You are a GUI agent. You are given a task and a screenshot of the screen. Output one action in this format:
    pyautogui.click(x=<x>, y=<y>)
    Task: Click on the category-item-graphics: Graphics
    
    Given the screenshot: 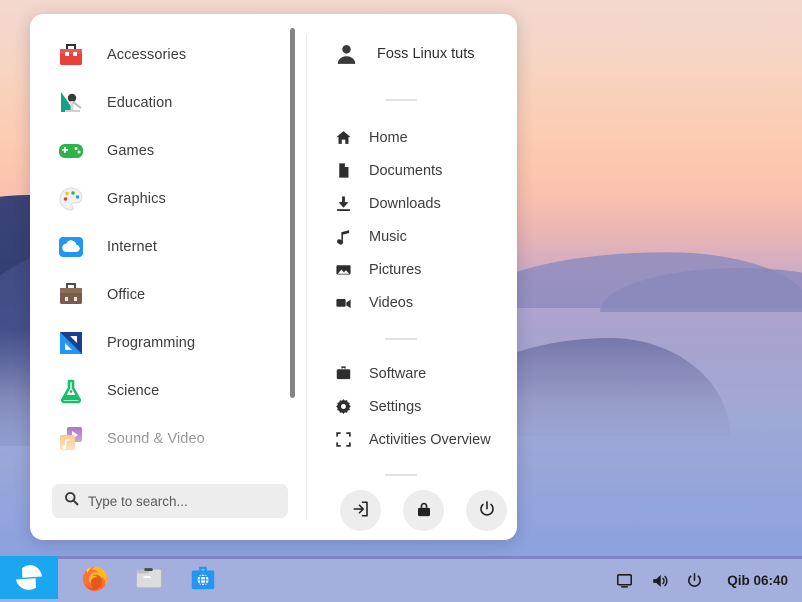 What is the action you would take?
    pyautogui.click(x=168, y=199)
    